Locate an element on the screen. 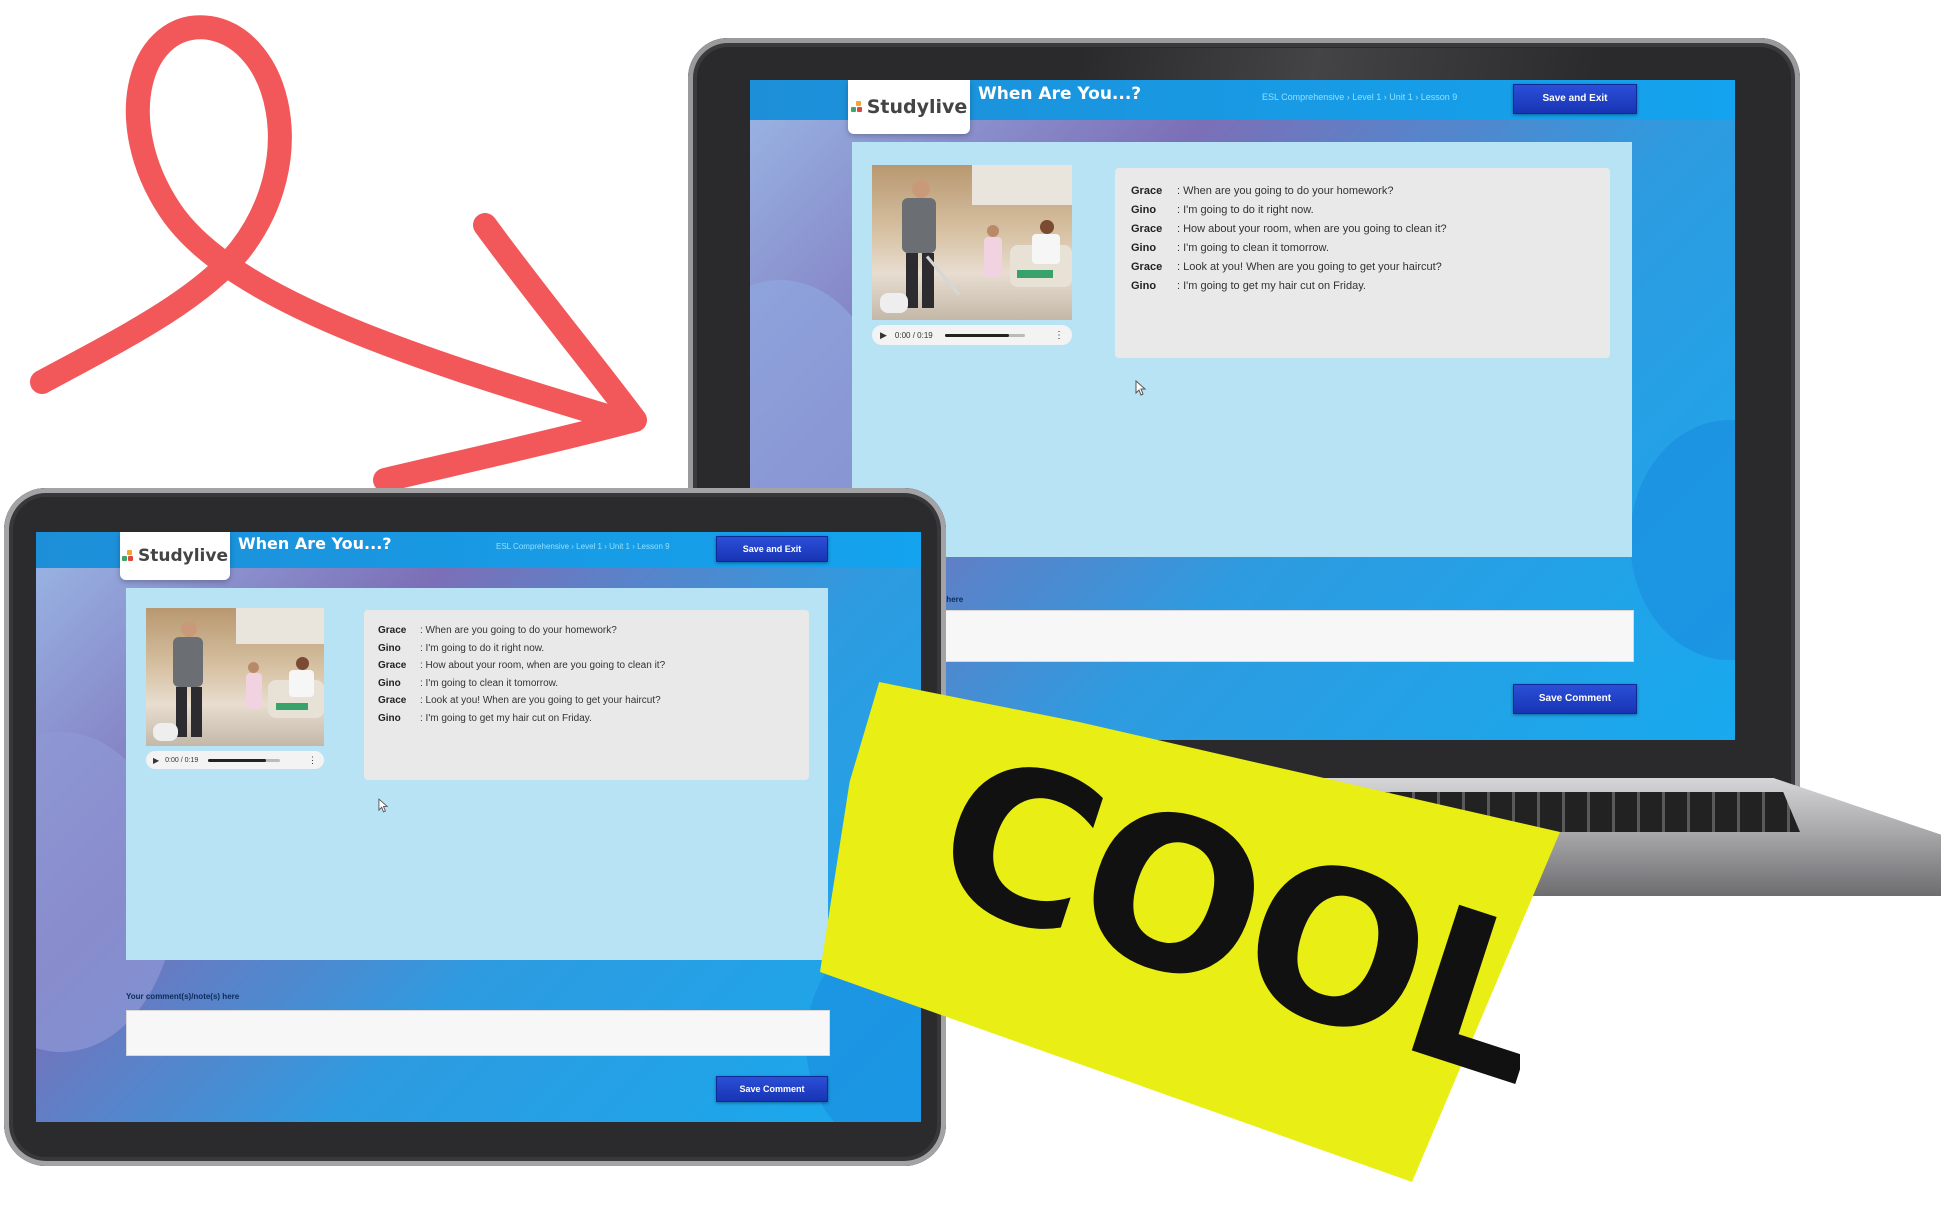  comment-label: Your comment(s)/note(s) here is located at coordinates (183, 996).